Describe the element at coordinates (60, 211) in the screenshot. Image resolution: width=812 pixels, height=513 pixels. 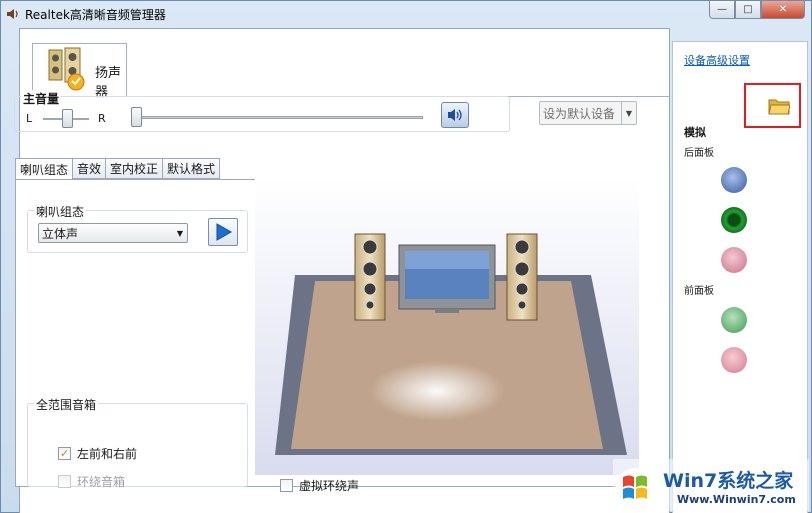
I see `speaker-config-label: 喇叭组态` at that location.